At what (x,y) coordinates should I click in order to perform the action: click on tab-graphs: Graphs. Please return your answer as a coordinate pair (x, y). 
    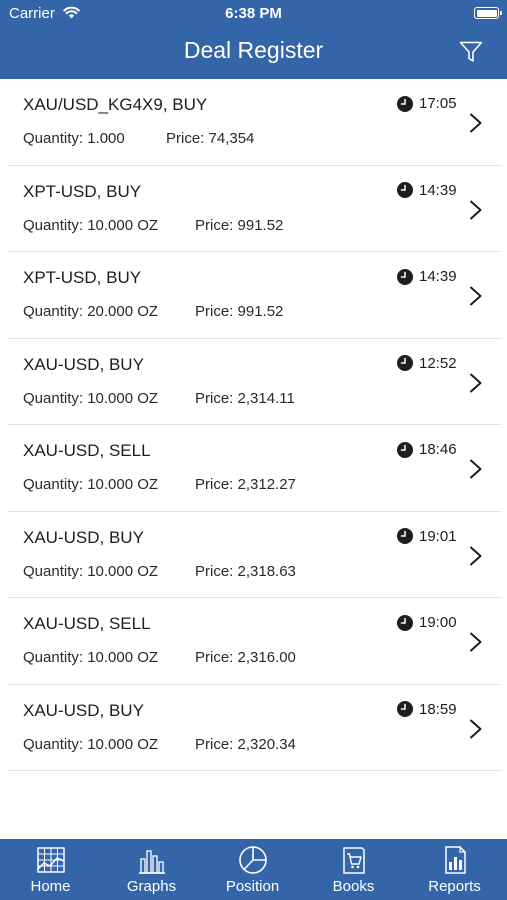
    Looking at the image, I should click on (151, 869).